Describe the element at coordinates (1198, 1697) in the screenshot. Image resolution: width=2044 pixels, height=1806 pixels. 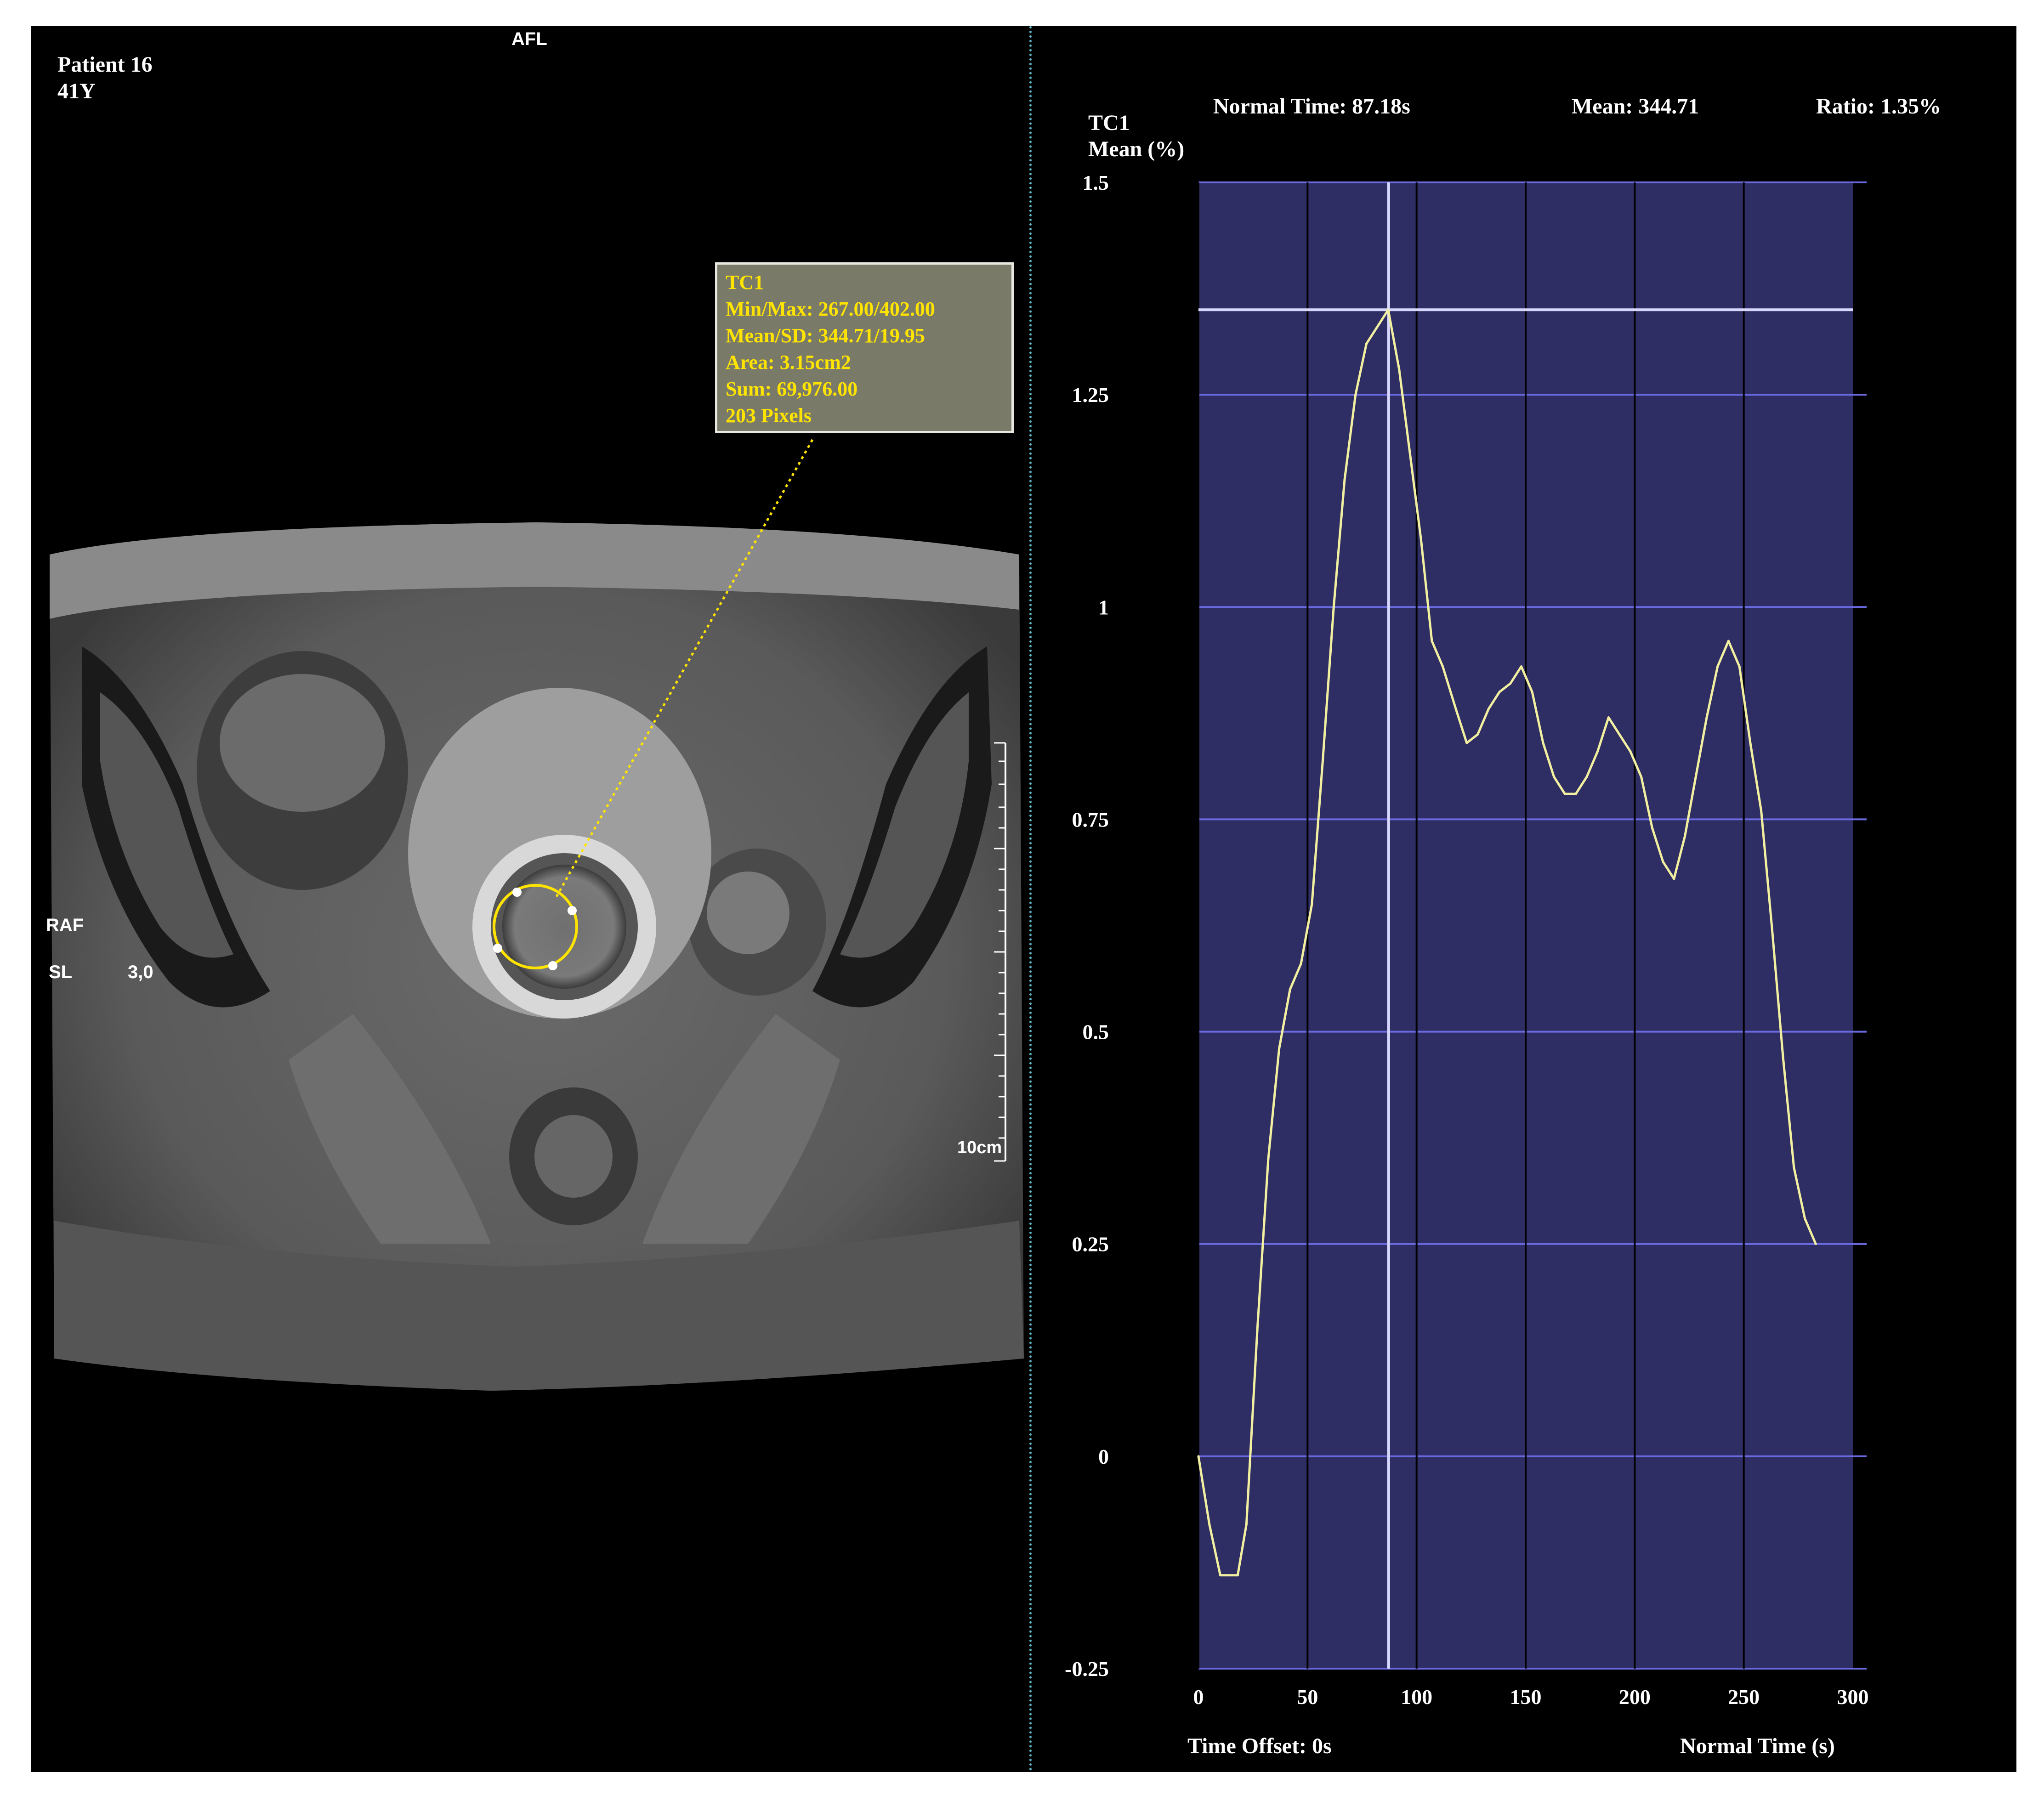
I see `x-tick-label: 0` at that location.